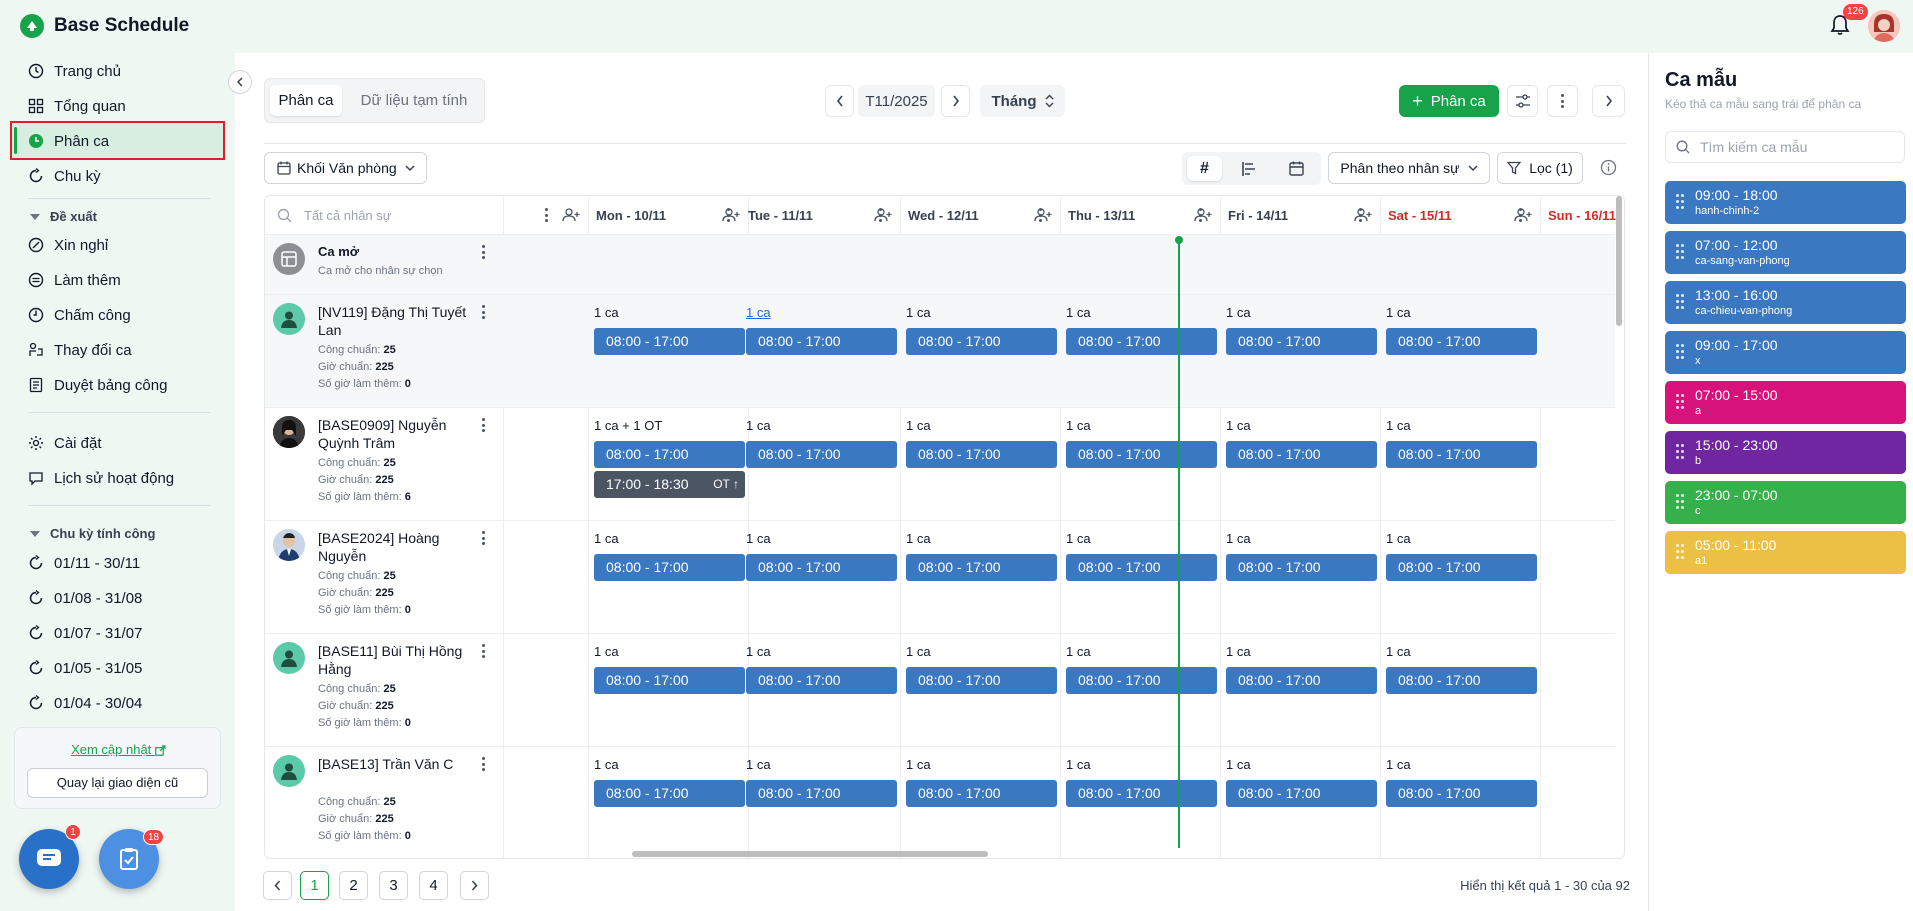 The height and width of the screenshot is (911, 1913). I want to click on shift-count: 1 ca, so click(758, 312).